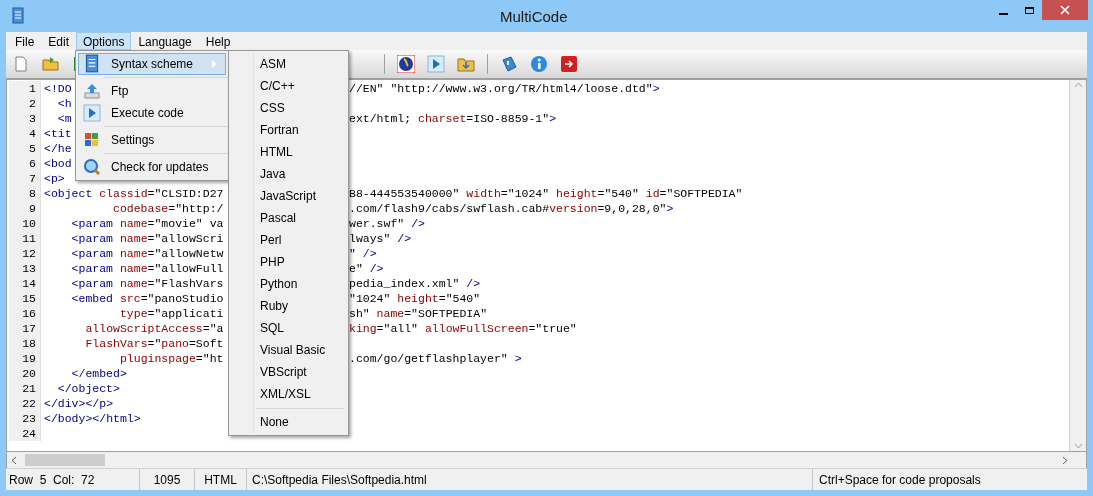 Image resolution: width=1093 pixels, height=496 pixels. What do you see at coordinates (546, 193) in the screenshot?
I see `code-text: B8-444553540000" width="1024" height="540" id="SOFTPEDIA"` at bounding box center [546, 193].